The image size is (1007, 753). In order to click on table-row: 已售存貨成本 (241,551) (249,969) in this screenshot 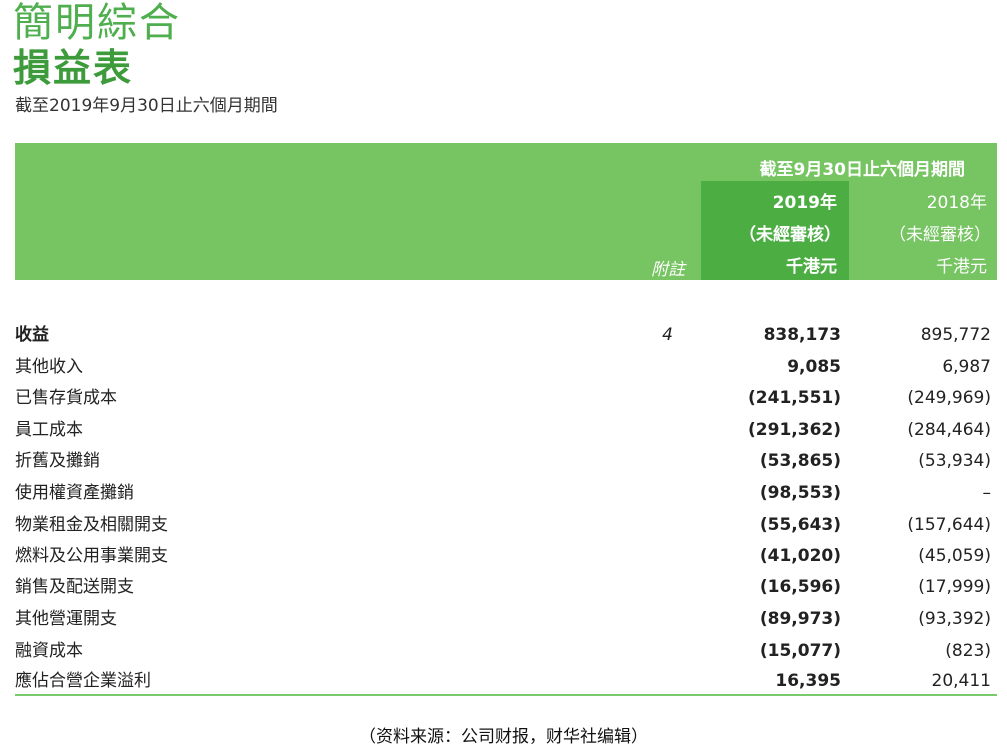, I will do `click(506, 398)`.